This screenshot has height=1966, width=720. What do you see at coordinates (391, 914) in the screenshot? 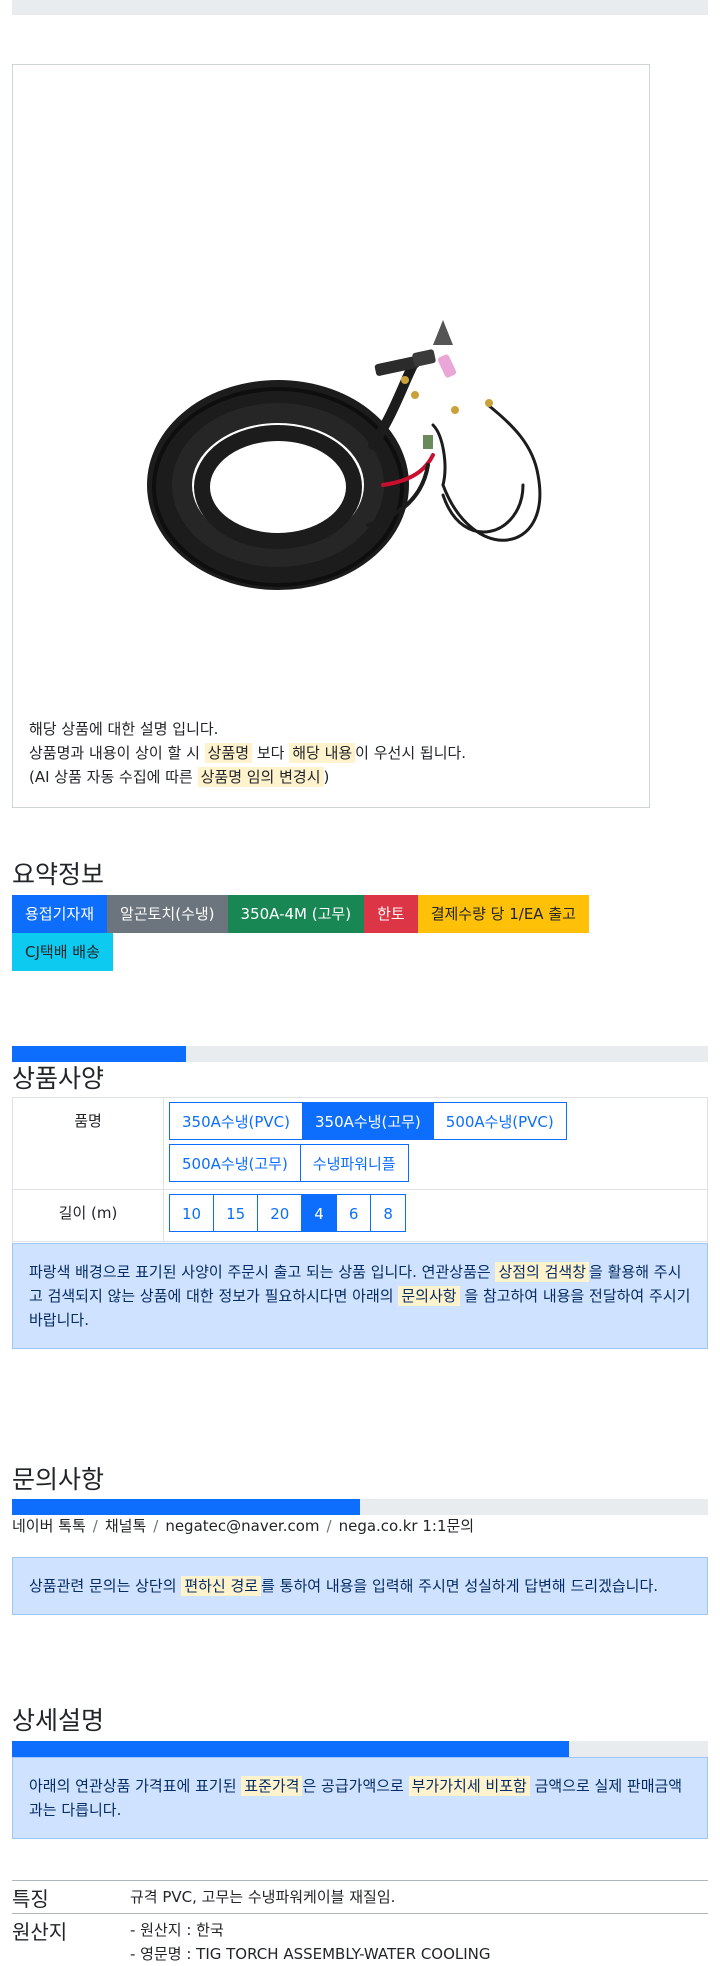
I see `badge-brand: 한토` at bounding box center [391, 914].